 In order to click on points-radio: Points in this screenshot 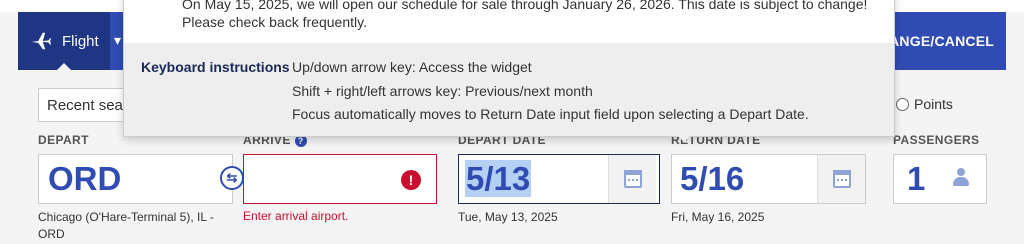, I will do `click(924, 104)`.